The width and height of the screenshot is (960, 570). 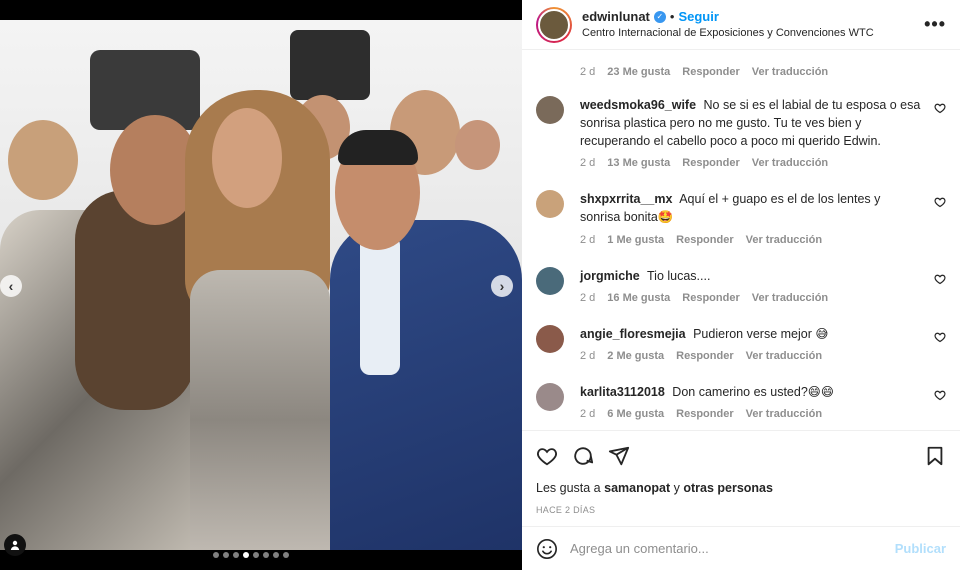 What do you see at coordinates (583, 456) in the screenshot?
I see `comment-bubble-icon` at bounding box center [583, 456].